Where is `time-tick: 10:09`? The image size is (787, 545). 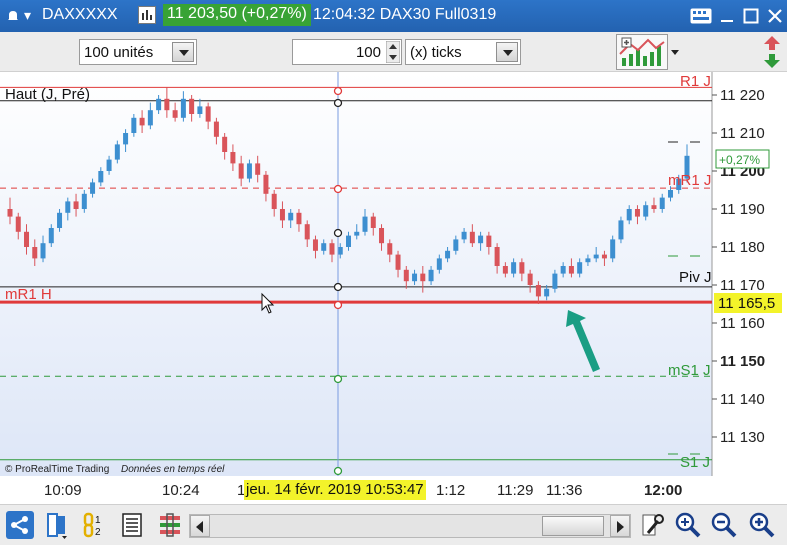
time-tick: 10:09 is located at coordinates (63, 490).